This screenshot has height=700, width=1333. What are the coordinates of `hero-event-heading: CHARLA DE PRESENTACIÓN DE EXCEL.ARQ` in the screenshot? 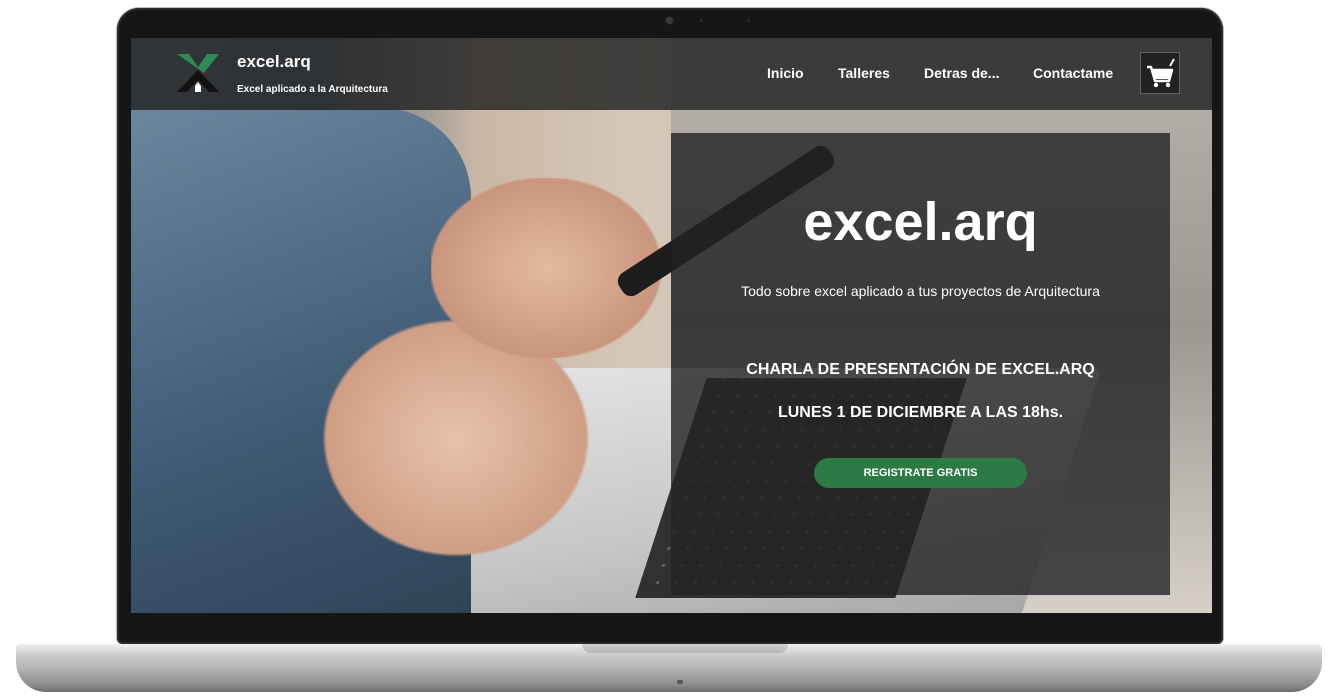 It's located at (920, 369).